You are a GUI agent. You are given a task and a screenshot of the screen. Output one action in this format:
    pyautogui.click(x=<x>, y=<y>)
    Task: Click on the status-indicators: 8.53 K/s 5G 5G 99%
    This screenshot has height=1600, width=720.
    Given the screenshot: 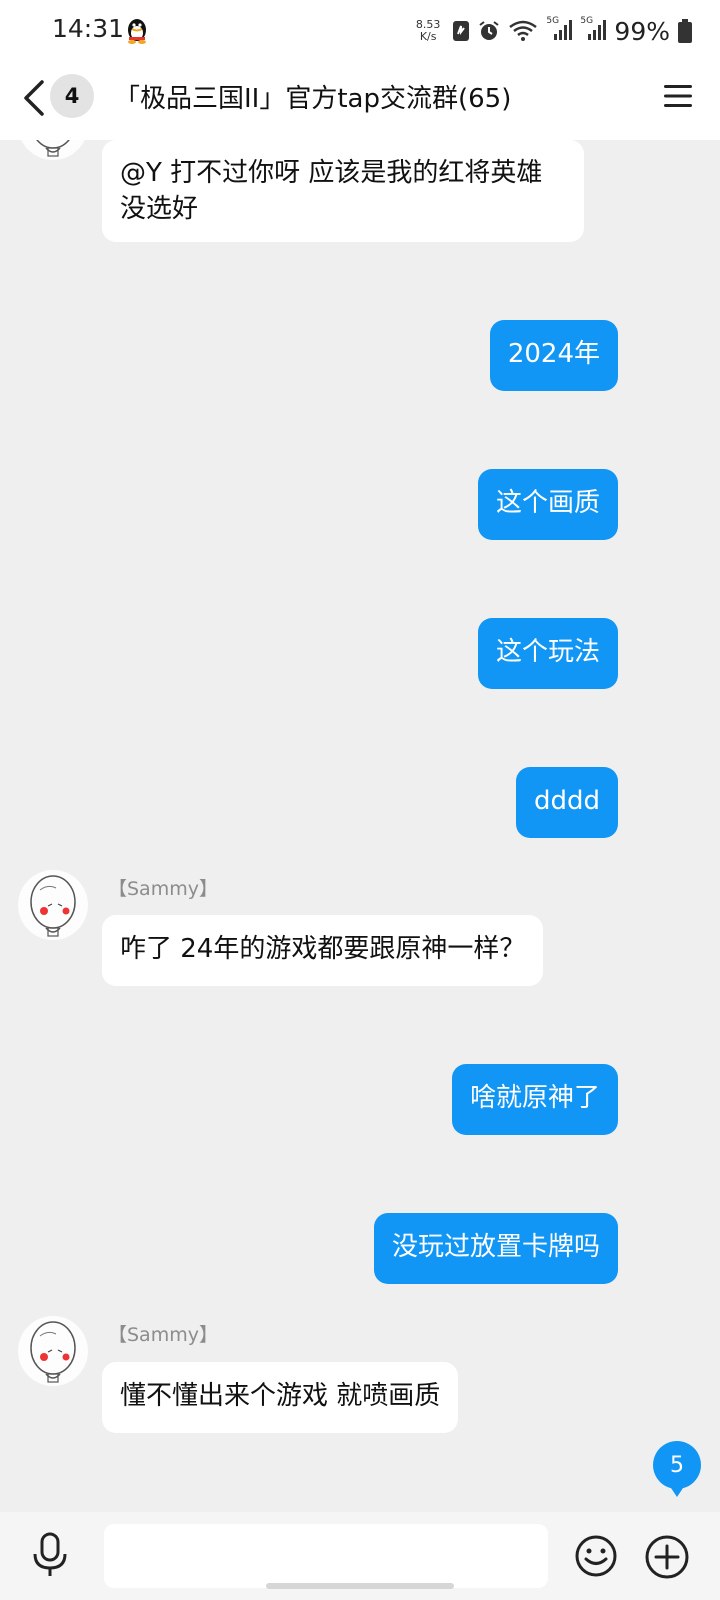 What is the action you would take?
    pyautogui.click(x=554, y=31)
    